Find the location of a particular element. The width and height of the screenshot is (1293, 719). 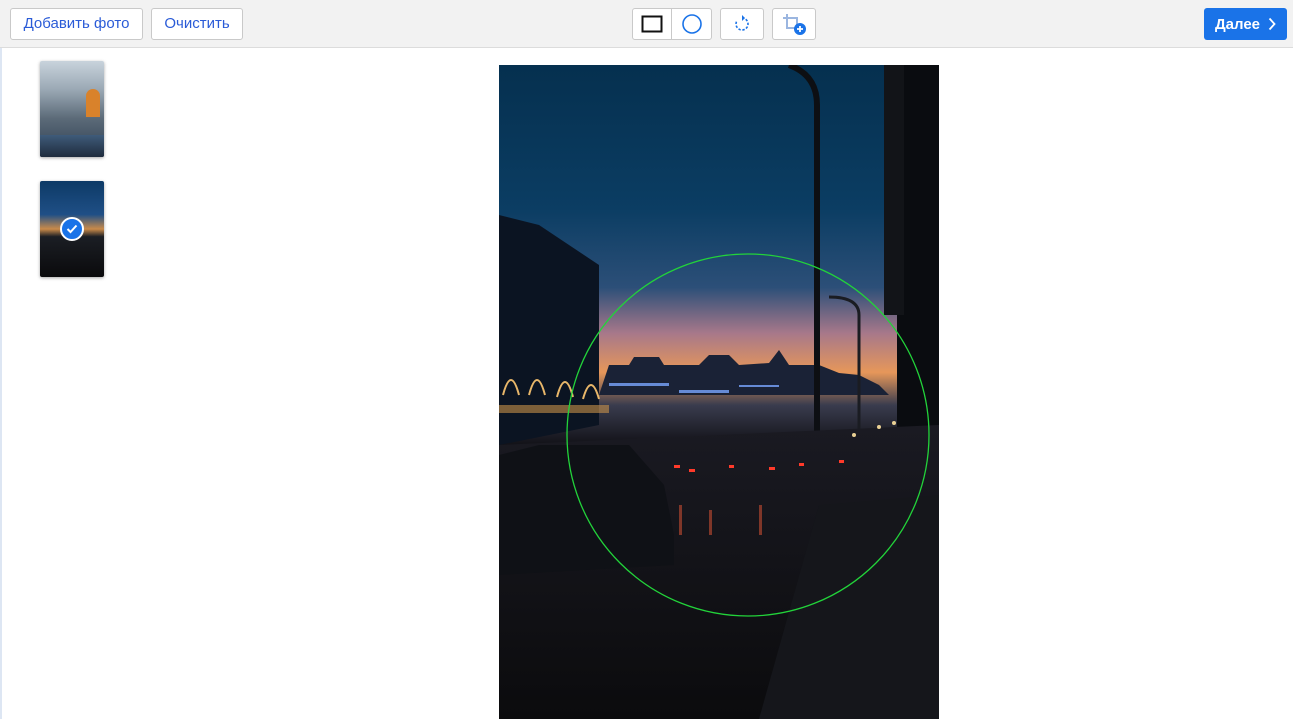

selected-check-icon is located at coordinates (72, 229).